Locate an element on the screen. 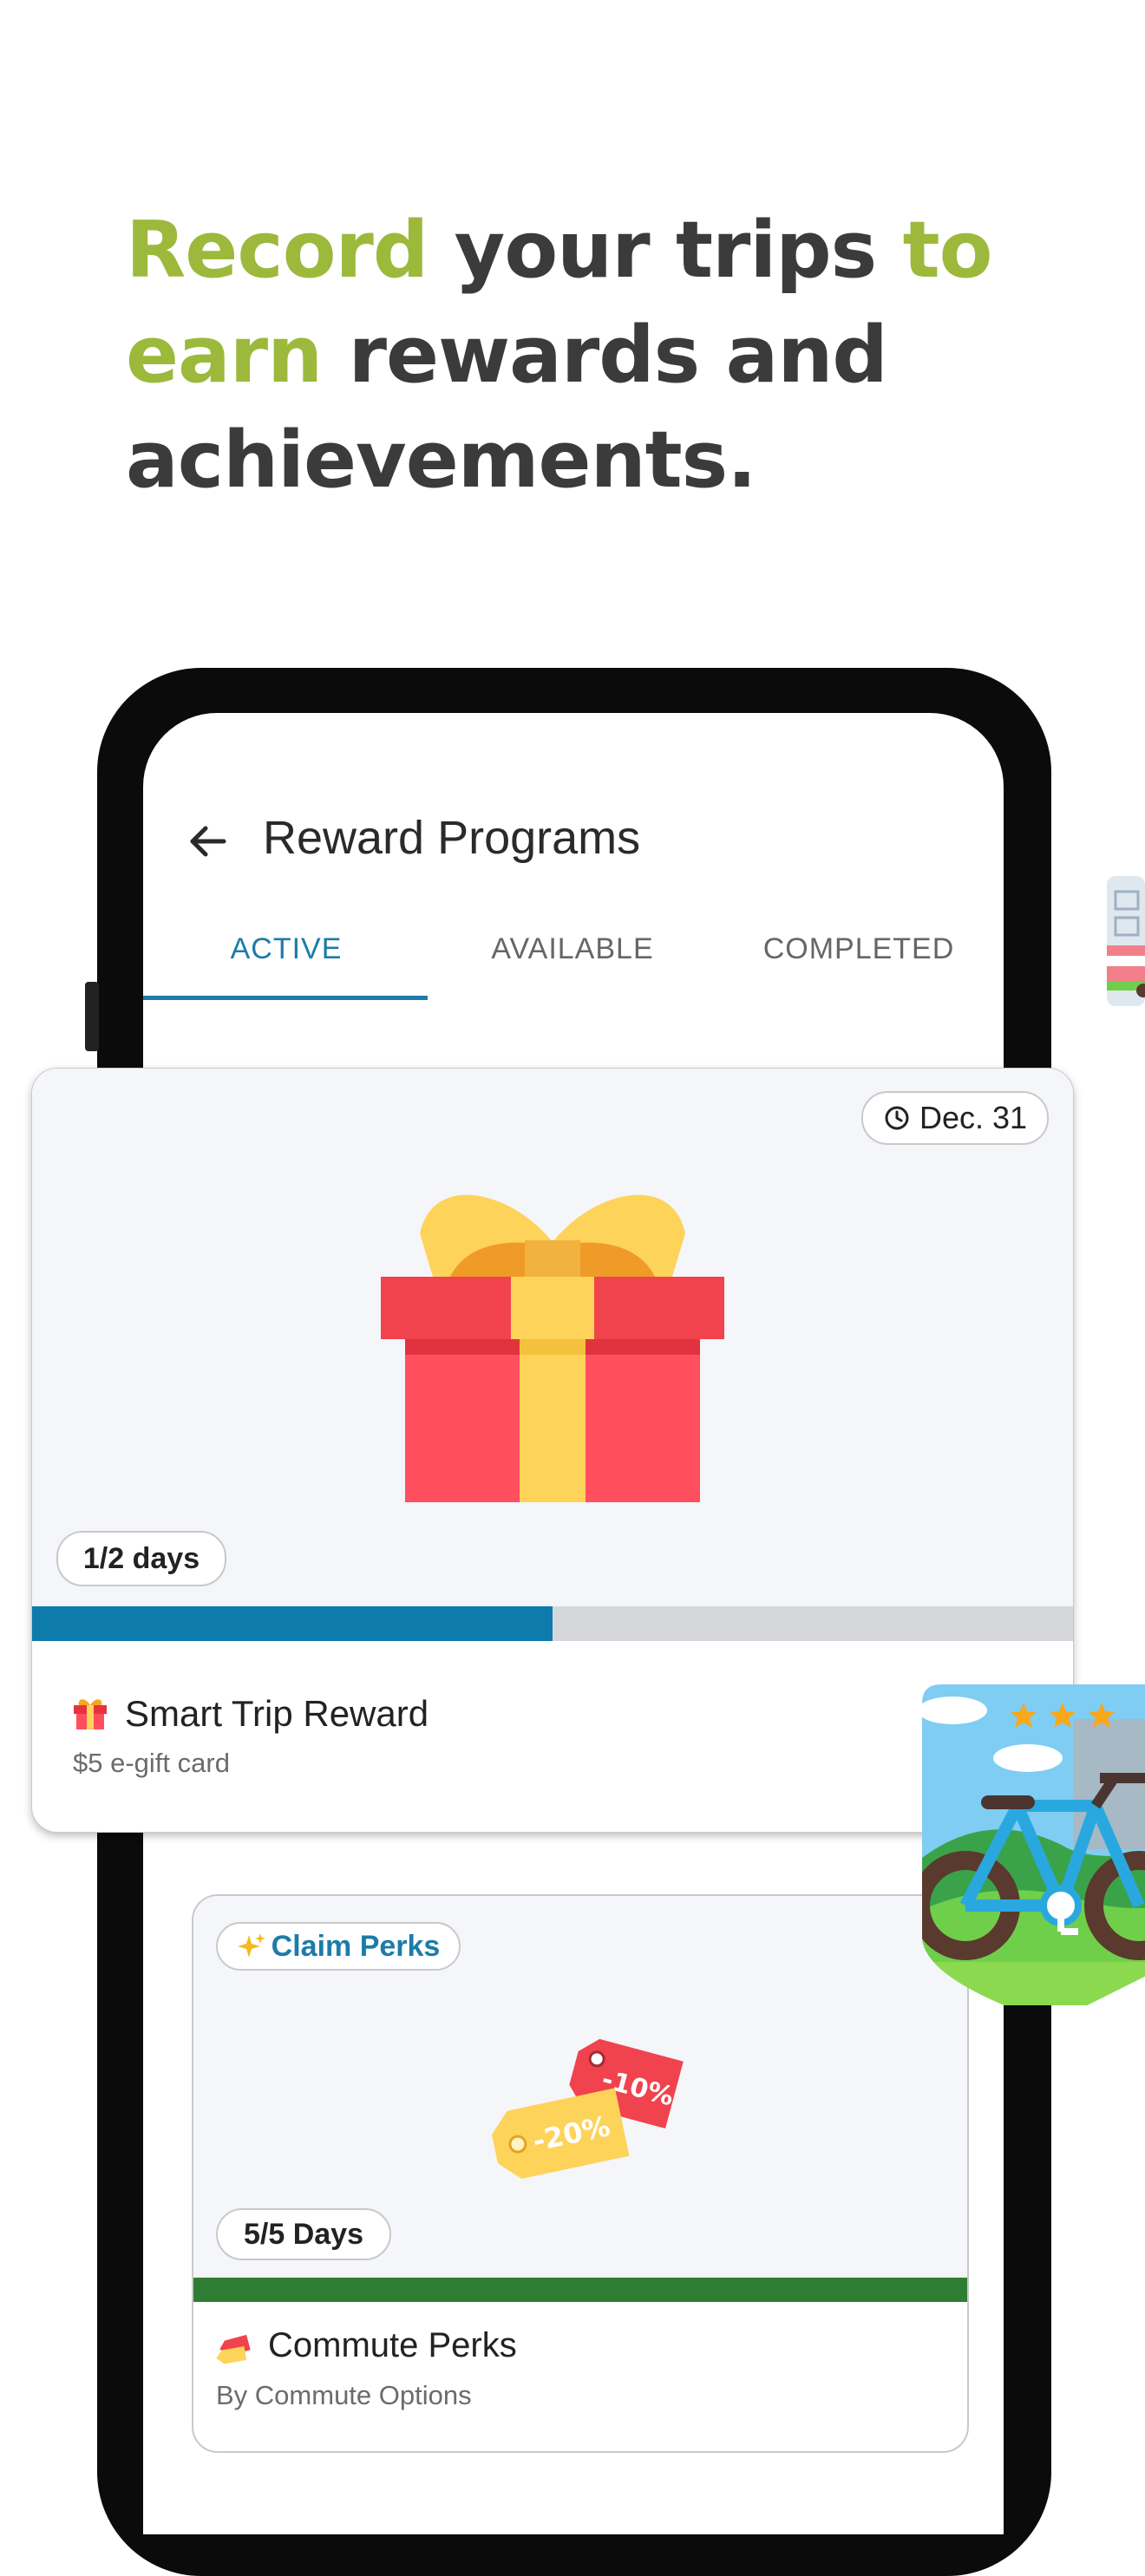 This screenshot has width=1145, height=2576. reward-subtitle: By Commute Options is located at coordinates (344, 2395).